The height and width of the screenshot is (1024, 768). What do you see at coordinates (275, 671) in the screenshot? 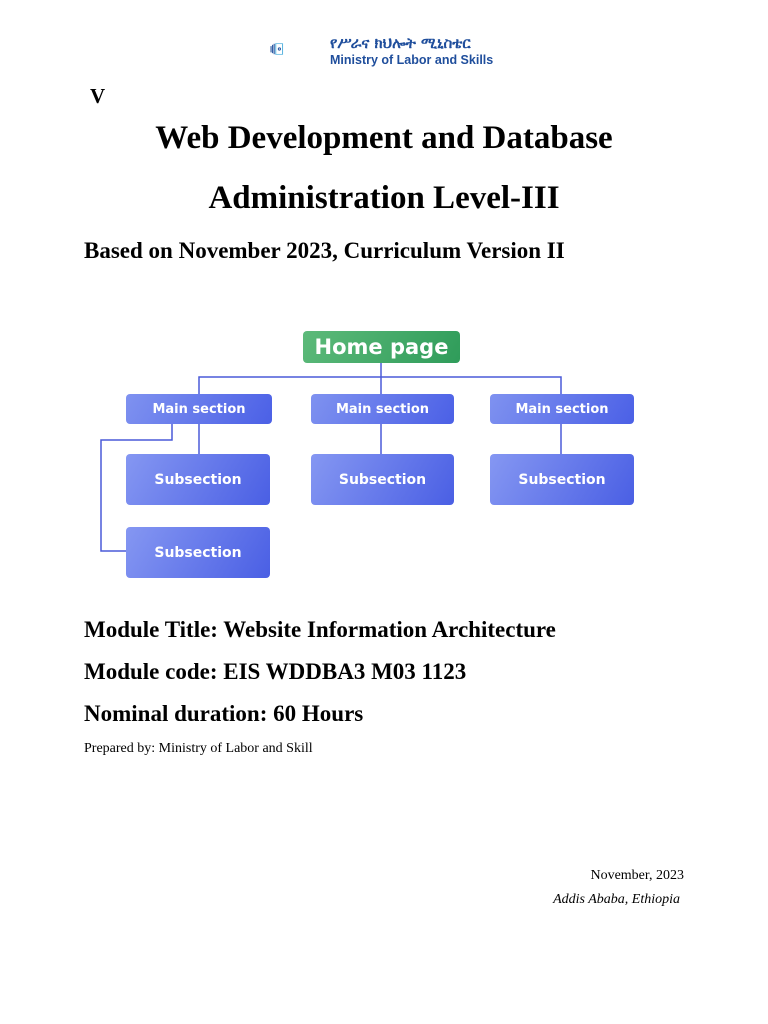
I see `module-code: Module code: EIS WDDBA3 M03 1123` at bounding box center [275, 671].